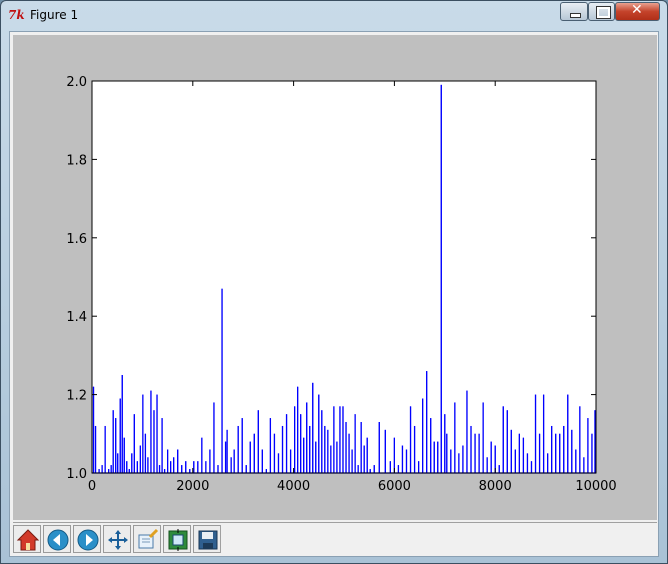 Image resolution: width=668 pixels, height=564 pixels. What do you see at coordinates (334, 16) in the screenshot?
I see `title-bar: 7k Figure 1 ✕` at bounding box center [334, 16].